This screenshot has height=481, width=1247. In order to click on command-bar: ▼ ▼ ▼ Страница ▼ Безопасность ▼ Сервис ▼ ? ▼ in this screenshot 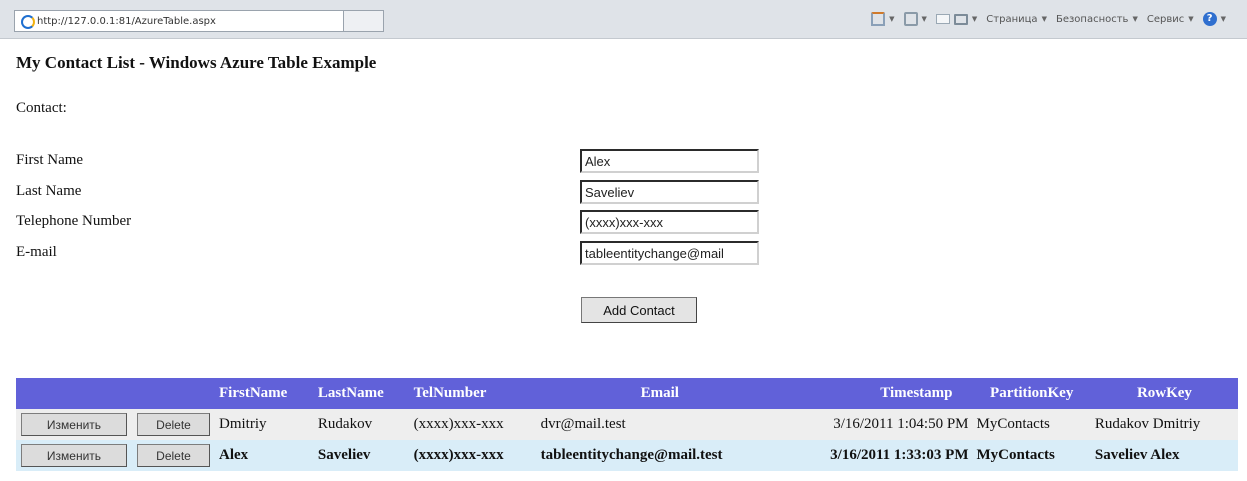, I will do `click(1051, 19)`.